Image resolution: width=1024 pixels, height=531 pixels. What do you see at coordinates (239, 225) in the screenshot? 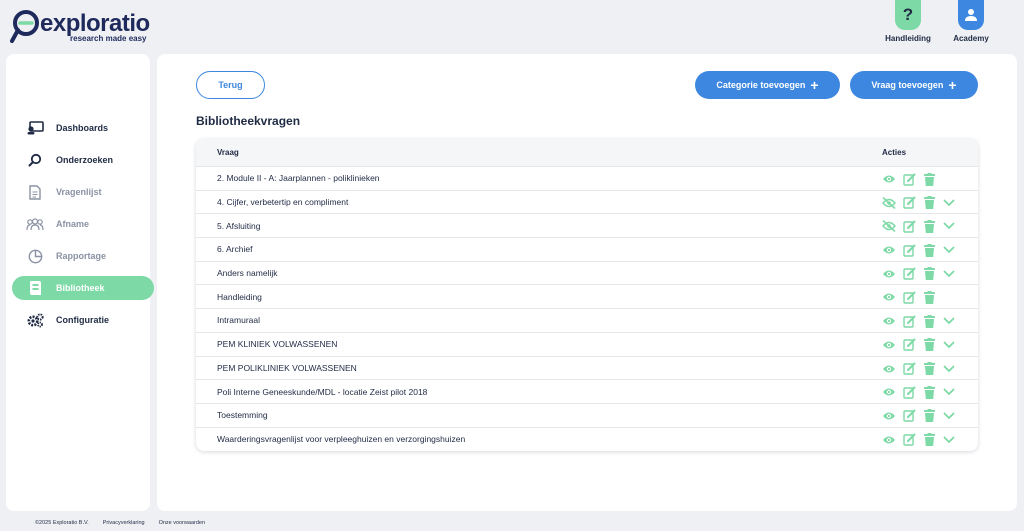
I see `question-name: 5. Afsluiting` at bounding box center [239, 225].